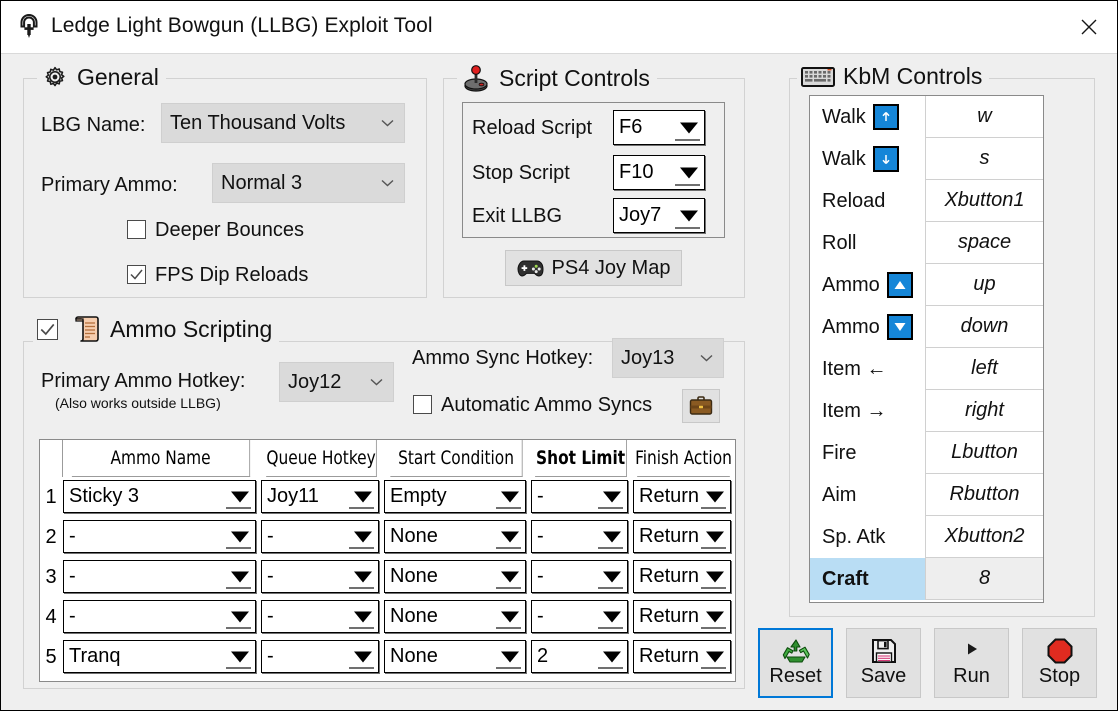  Describe the element at coordinates (926, 243) in the screenshot. I see `kbm-row: Roll space` at that location.